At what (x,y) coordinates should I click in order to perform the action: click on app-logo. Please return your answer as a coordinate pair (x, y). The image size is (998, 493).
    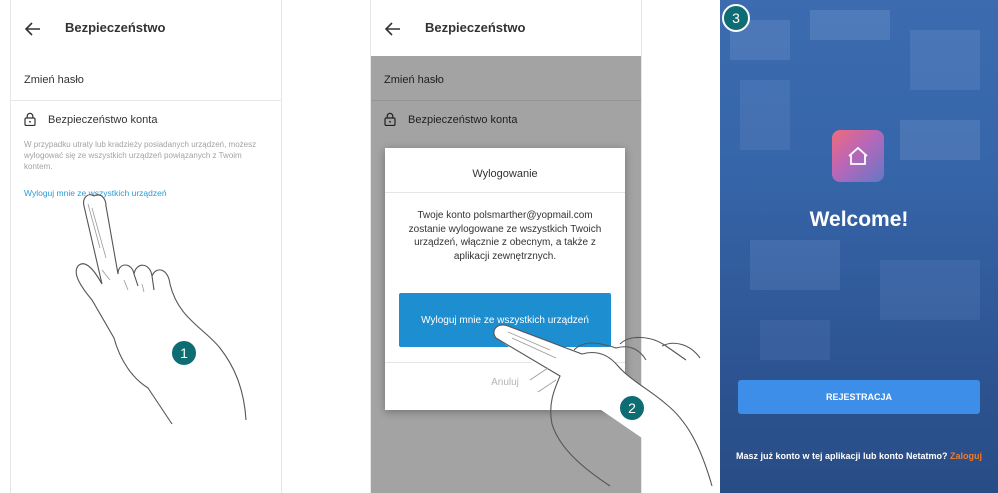
    Looking at the image, I should click on (858, 156).